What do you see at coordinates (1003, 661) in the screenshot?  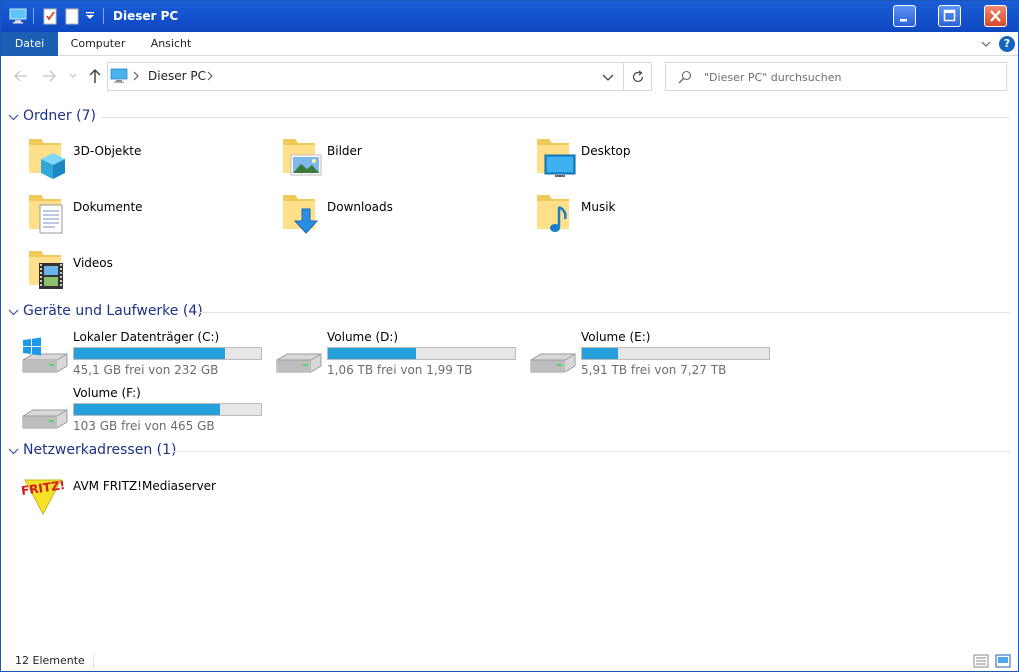 I see `large-icons-view-icon` at bounding box center [1003, 661].